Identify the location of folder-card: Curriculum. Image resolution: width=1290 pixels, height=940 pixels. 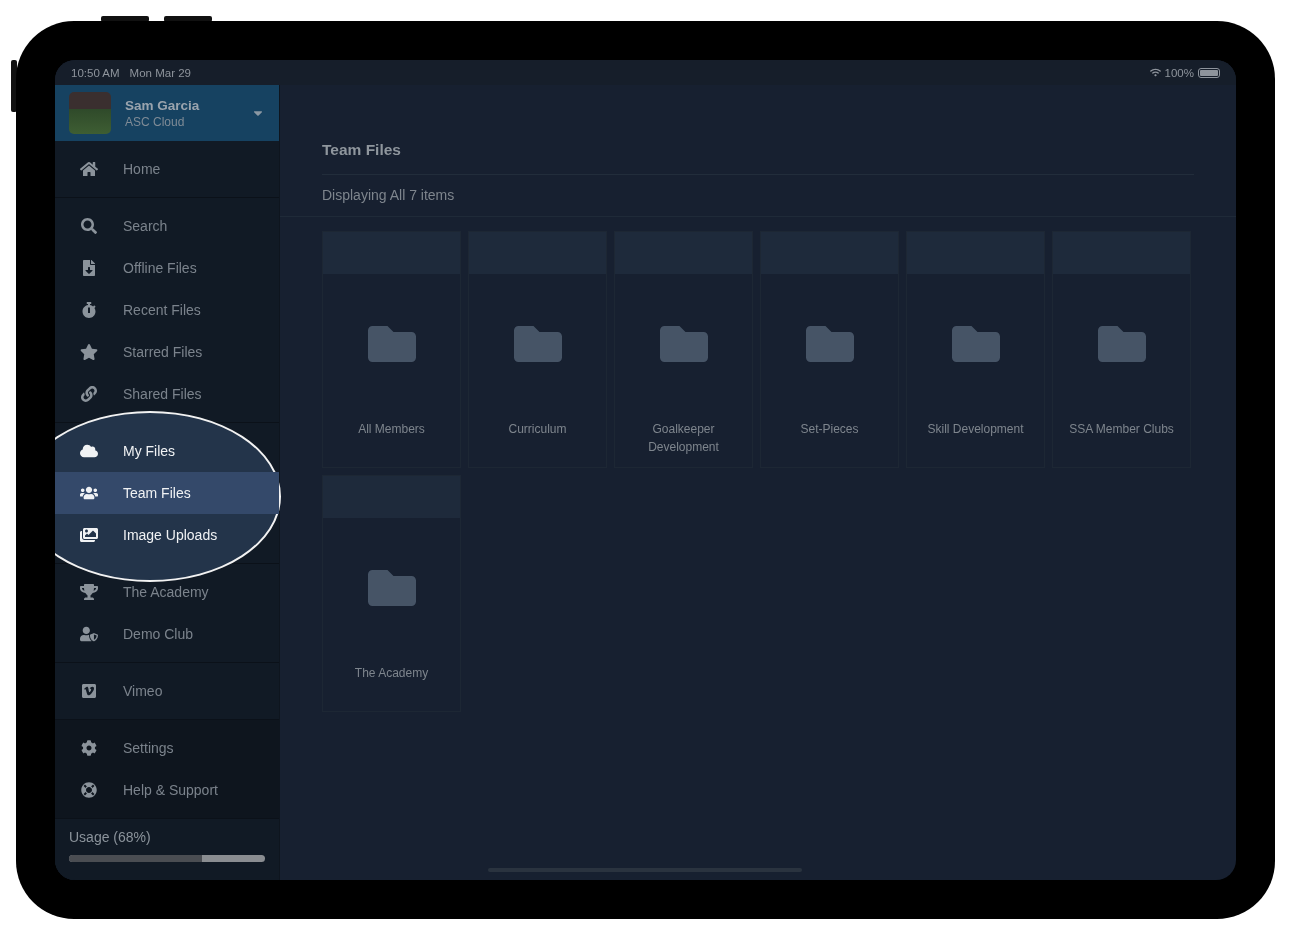
(537, 349).